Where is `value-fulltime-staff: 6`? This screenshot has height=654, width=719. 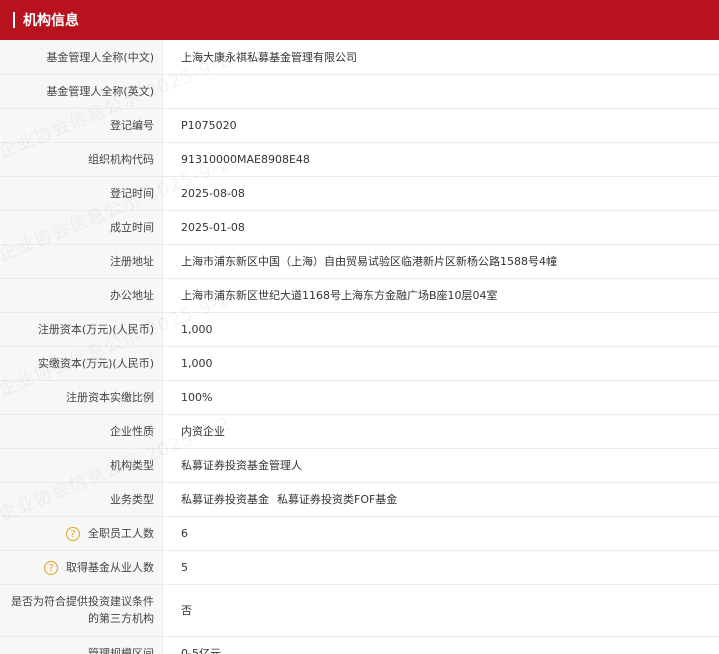
value-fulltime-staff: 6 is located at coordinates (440, 533).